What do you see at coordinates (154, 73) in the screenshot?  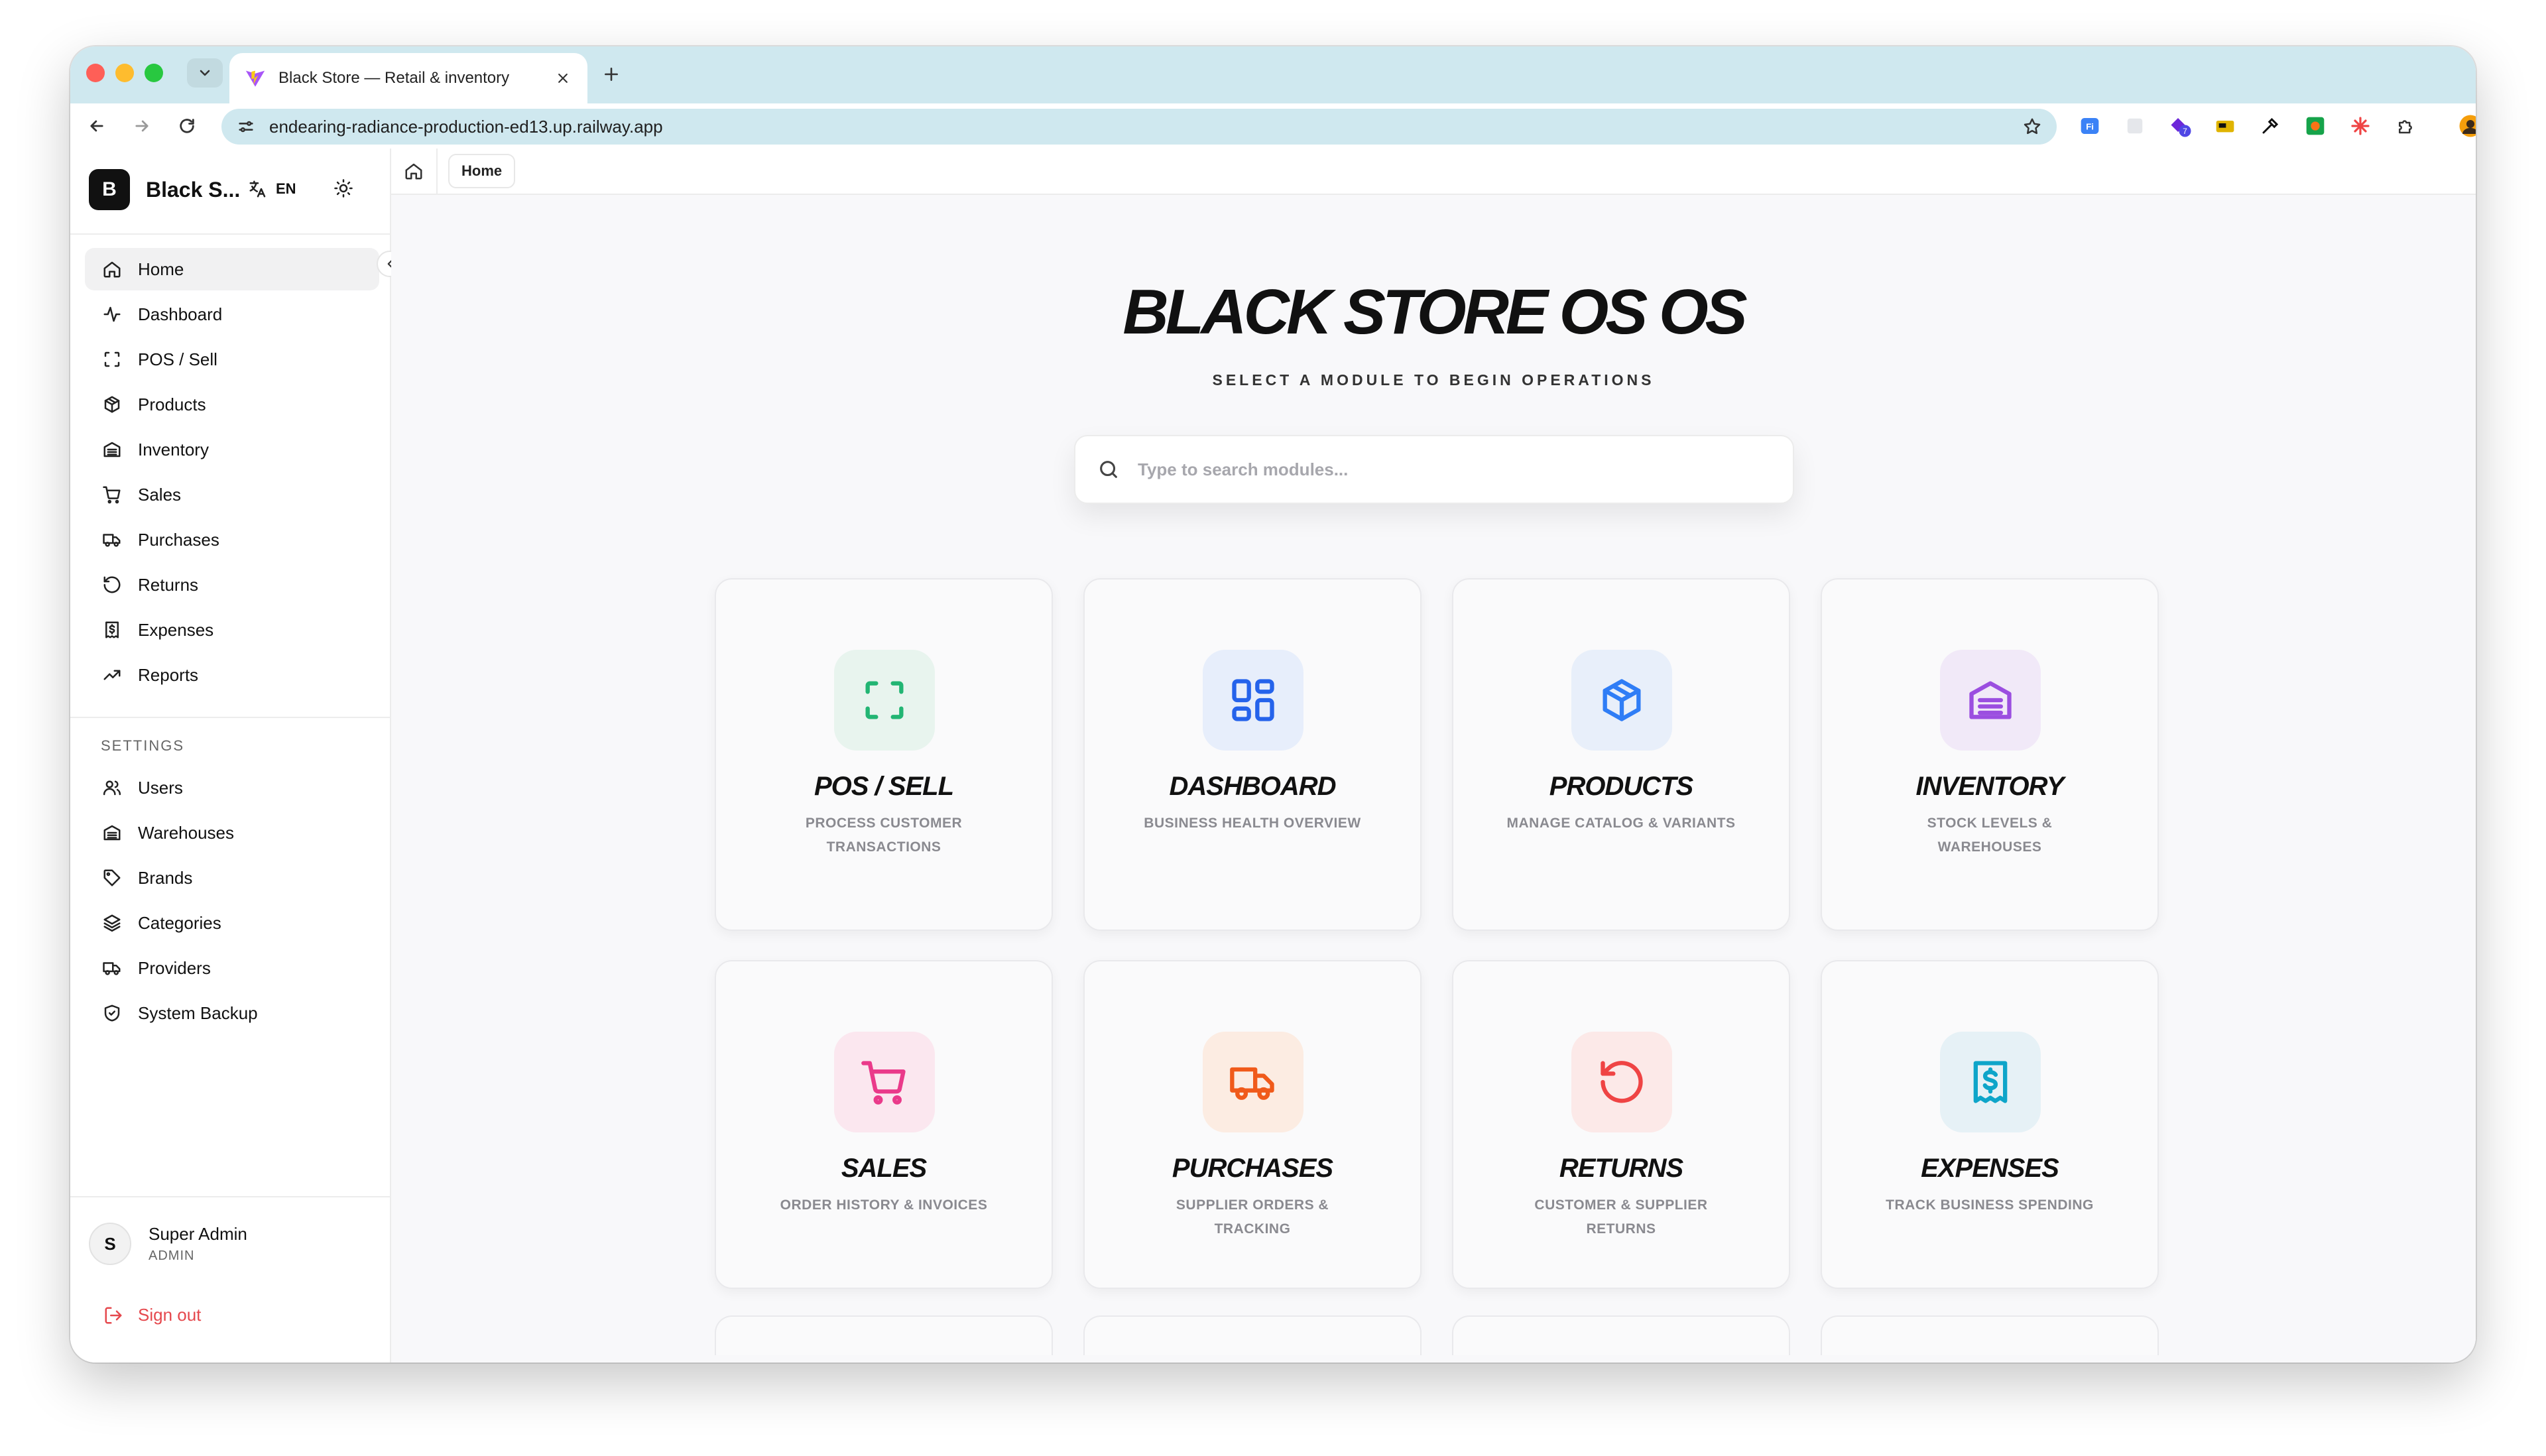 I see `maximize-window-button` at bounding box center [154, 73].